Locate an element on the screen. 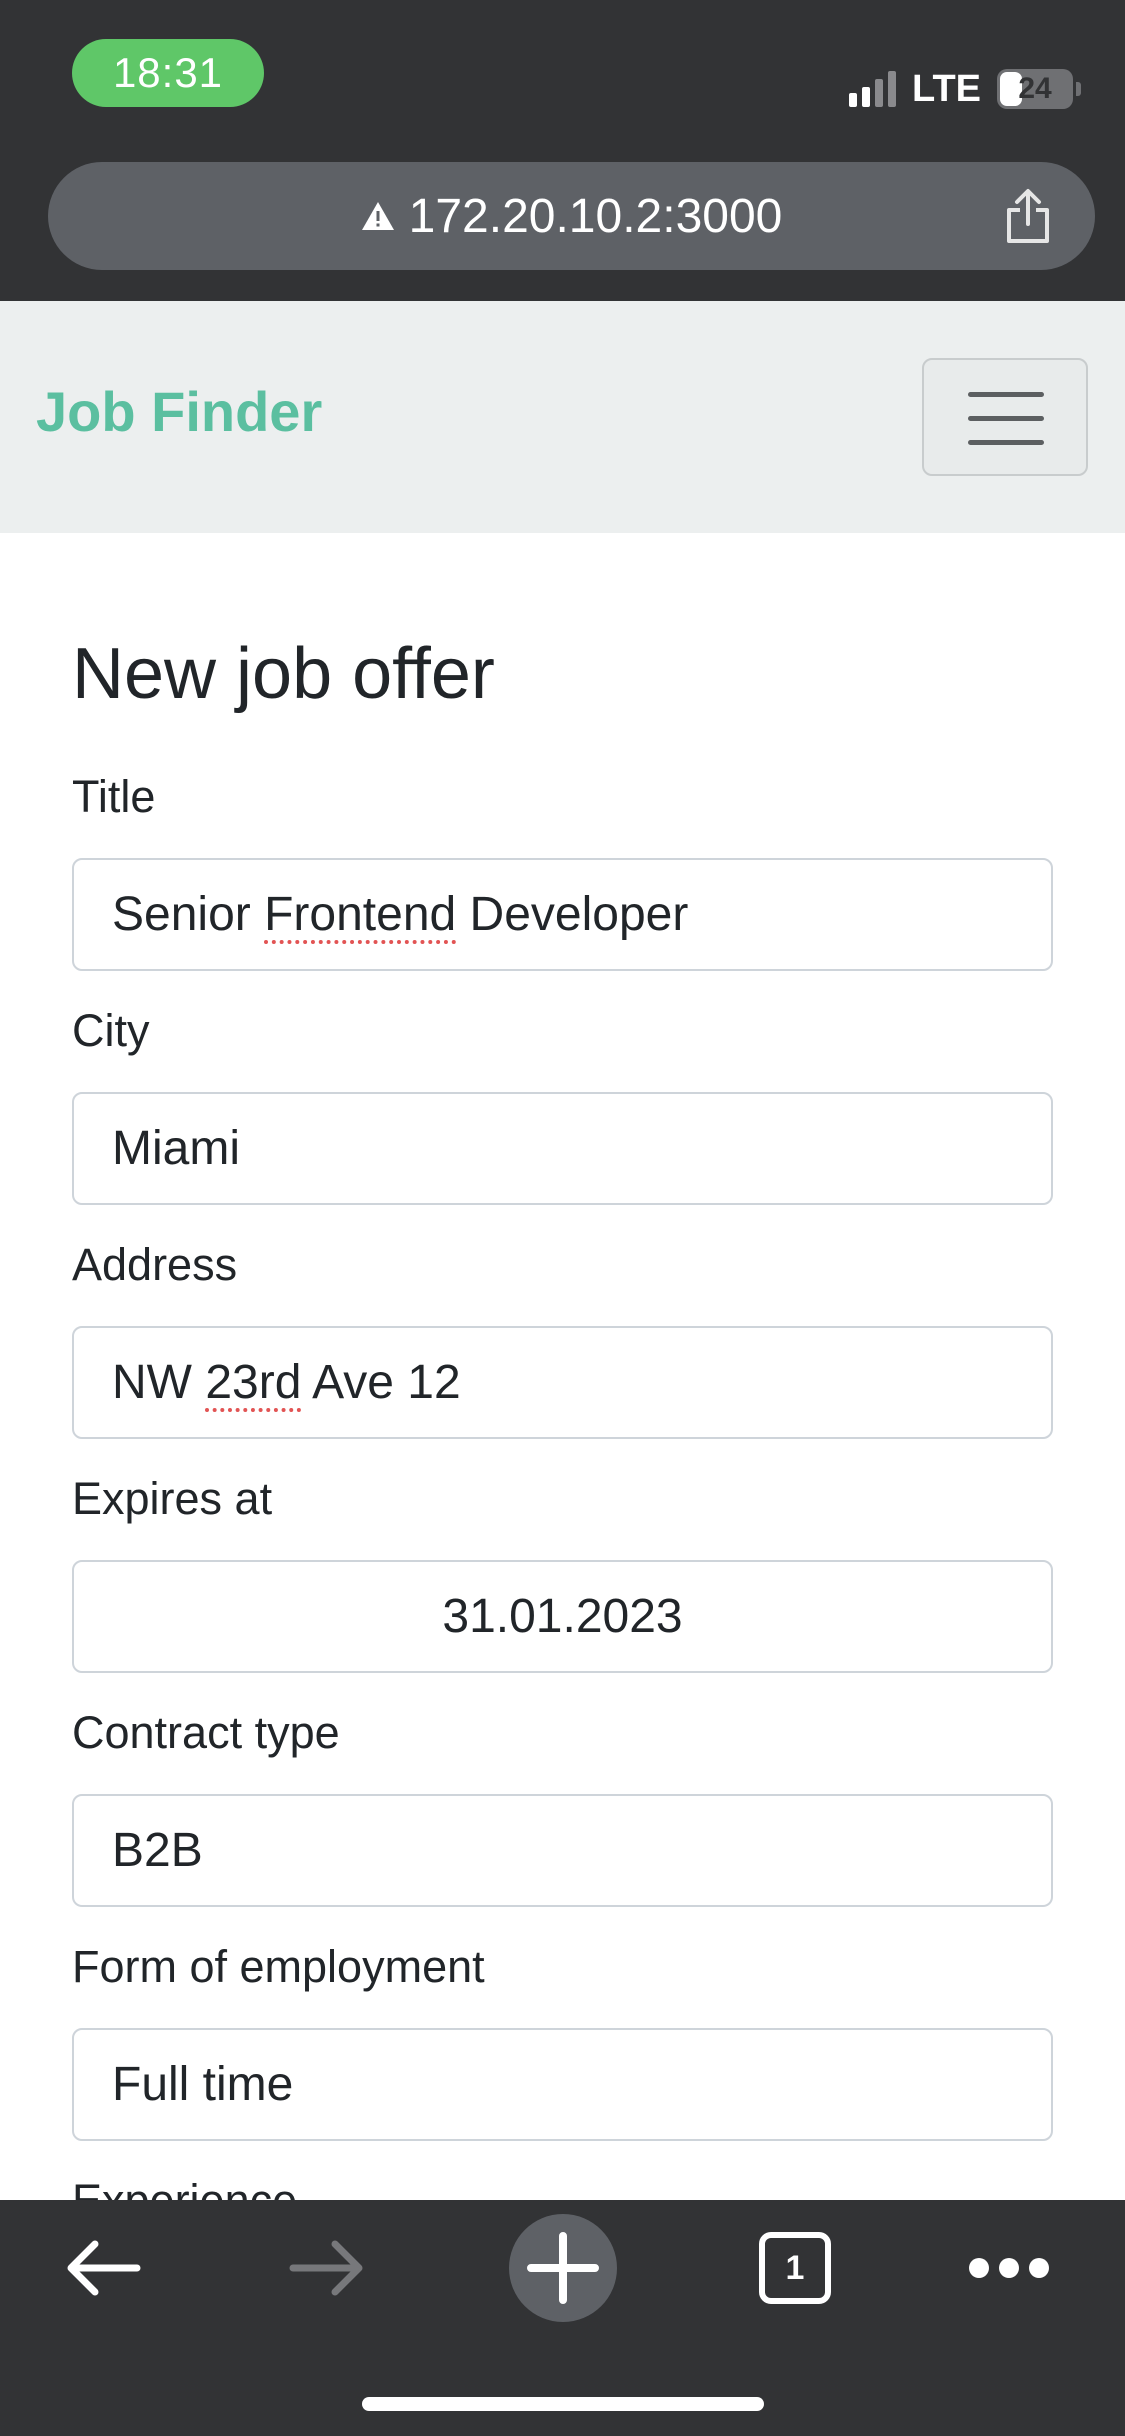 This screenshot has width=1125, height=2436. navbar-toggler-button is located at coordinates (1005, 417).